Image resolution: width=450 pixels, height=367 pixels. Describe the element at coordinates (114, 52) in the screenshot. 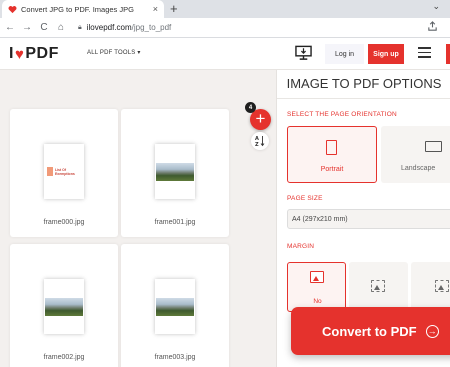

I see `all-pdf-tools-menu: ALL PDF TOOLS ▾` at that location.